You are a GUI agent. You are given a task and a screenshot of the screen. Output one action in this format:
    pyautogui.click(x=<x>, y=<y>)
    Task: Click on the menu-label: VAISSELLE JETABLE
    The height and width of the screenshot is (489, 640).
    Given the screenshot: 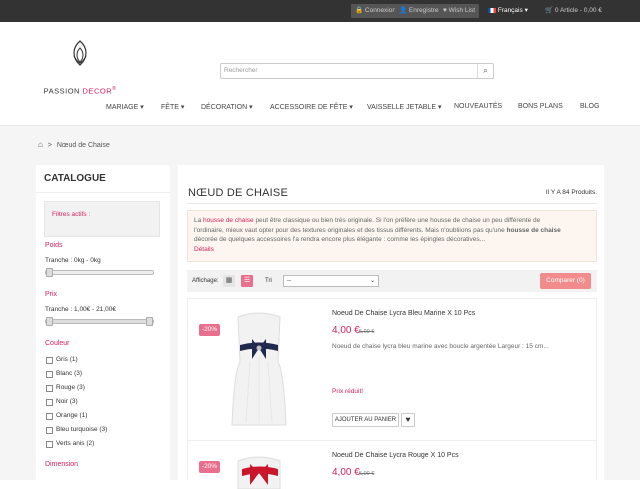 What is the action you would take?
    pyautogui.click(x=401, y=107)
    